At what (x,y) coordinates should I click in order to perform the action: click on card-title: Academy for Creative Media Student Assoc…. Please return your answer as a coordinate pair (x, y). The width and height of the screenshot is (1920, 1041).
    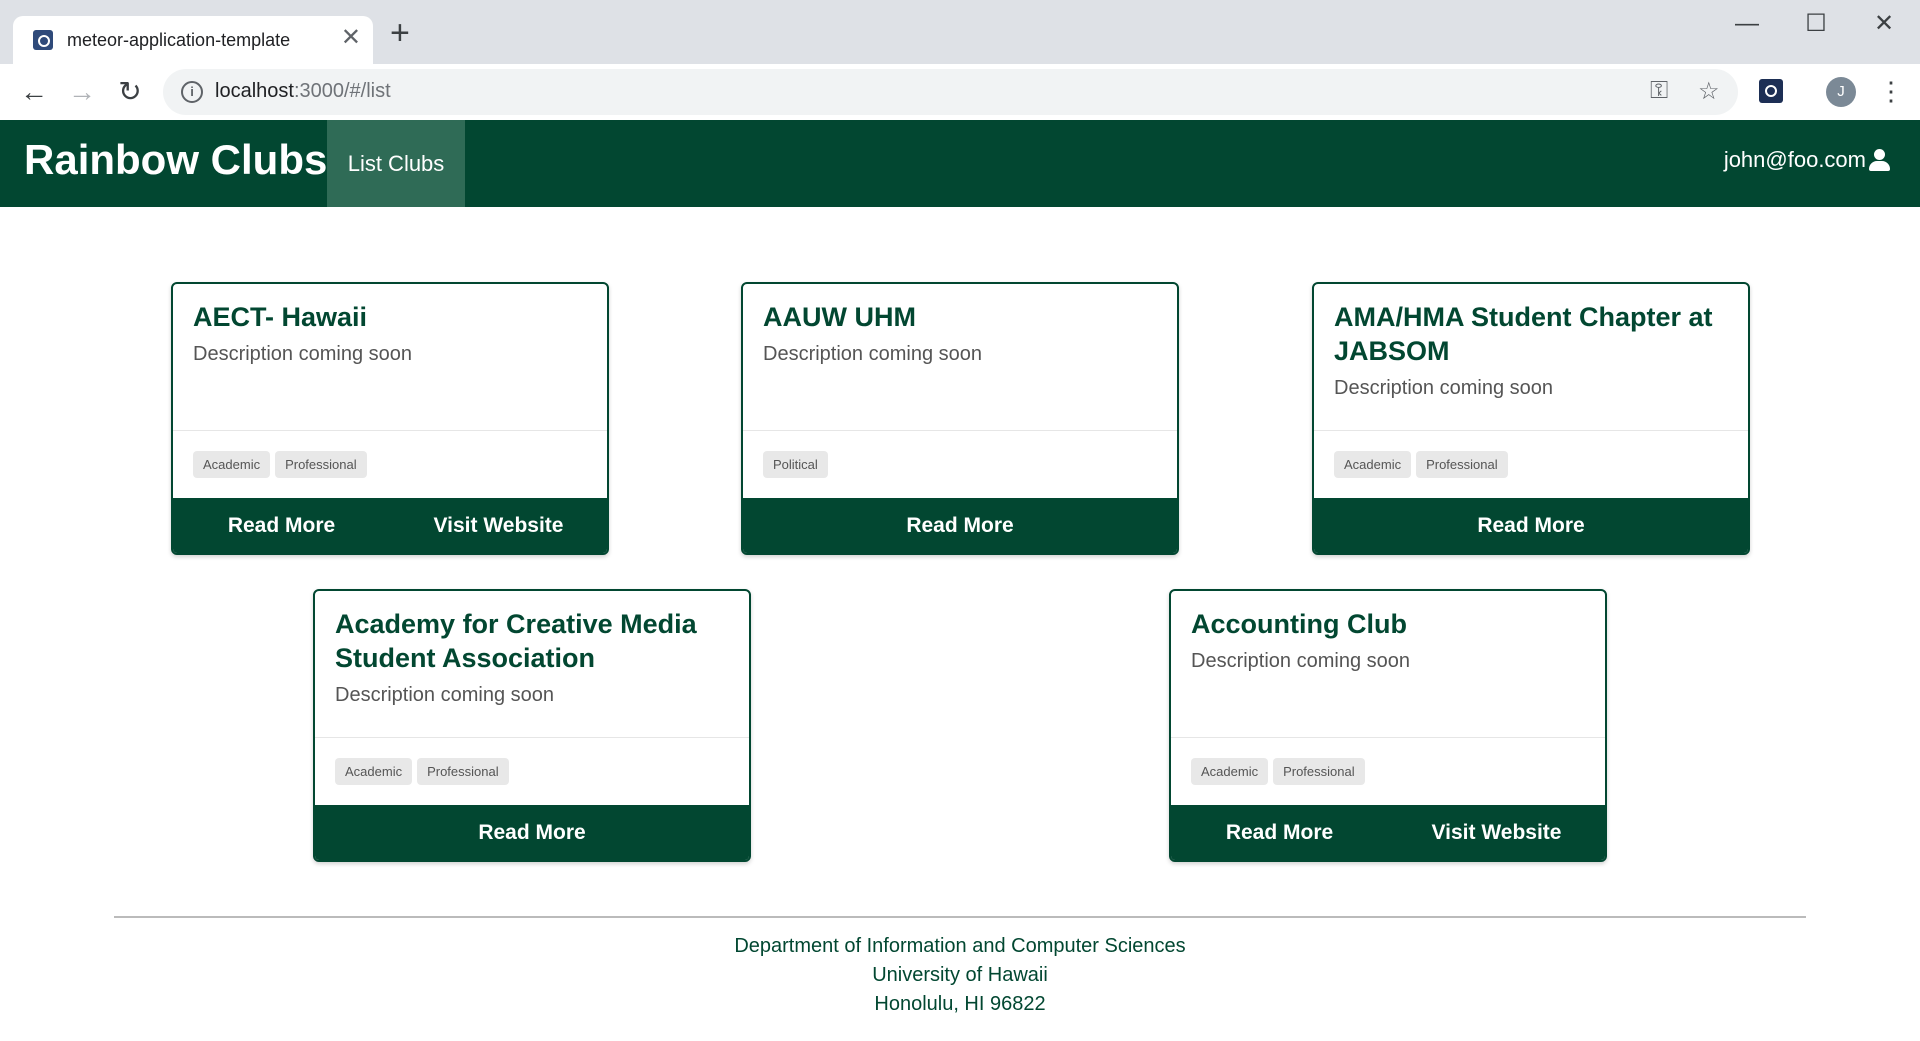
    Looking at the image, I should click on (516, 641).